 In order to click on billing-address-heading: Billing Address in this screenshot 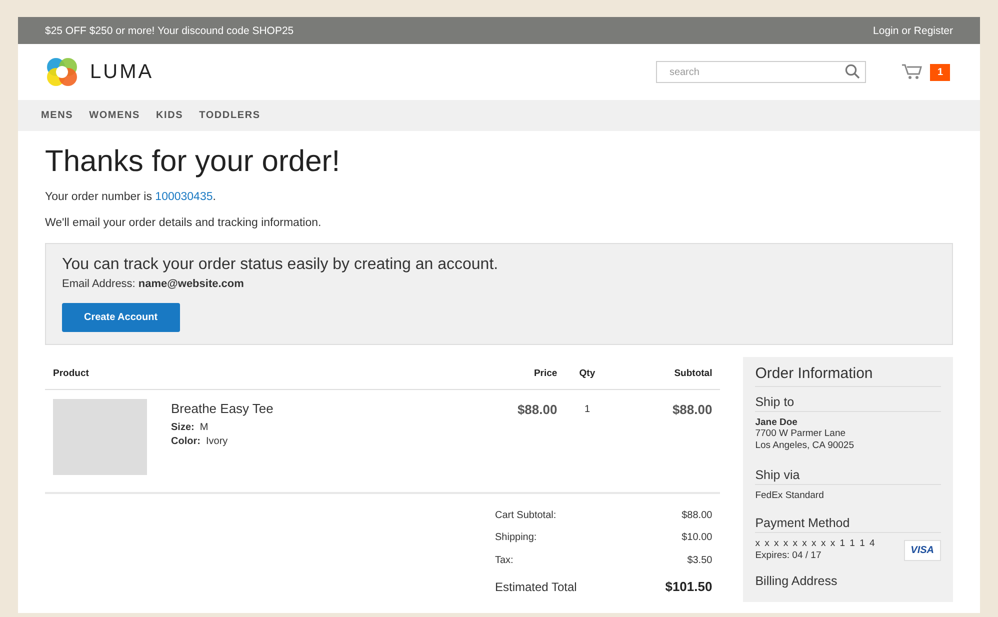, I will do `click(796, 582)`.